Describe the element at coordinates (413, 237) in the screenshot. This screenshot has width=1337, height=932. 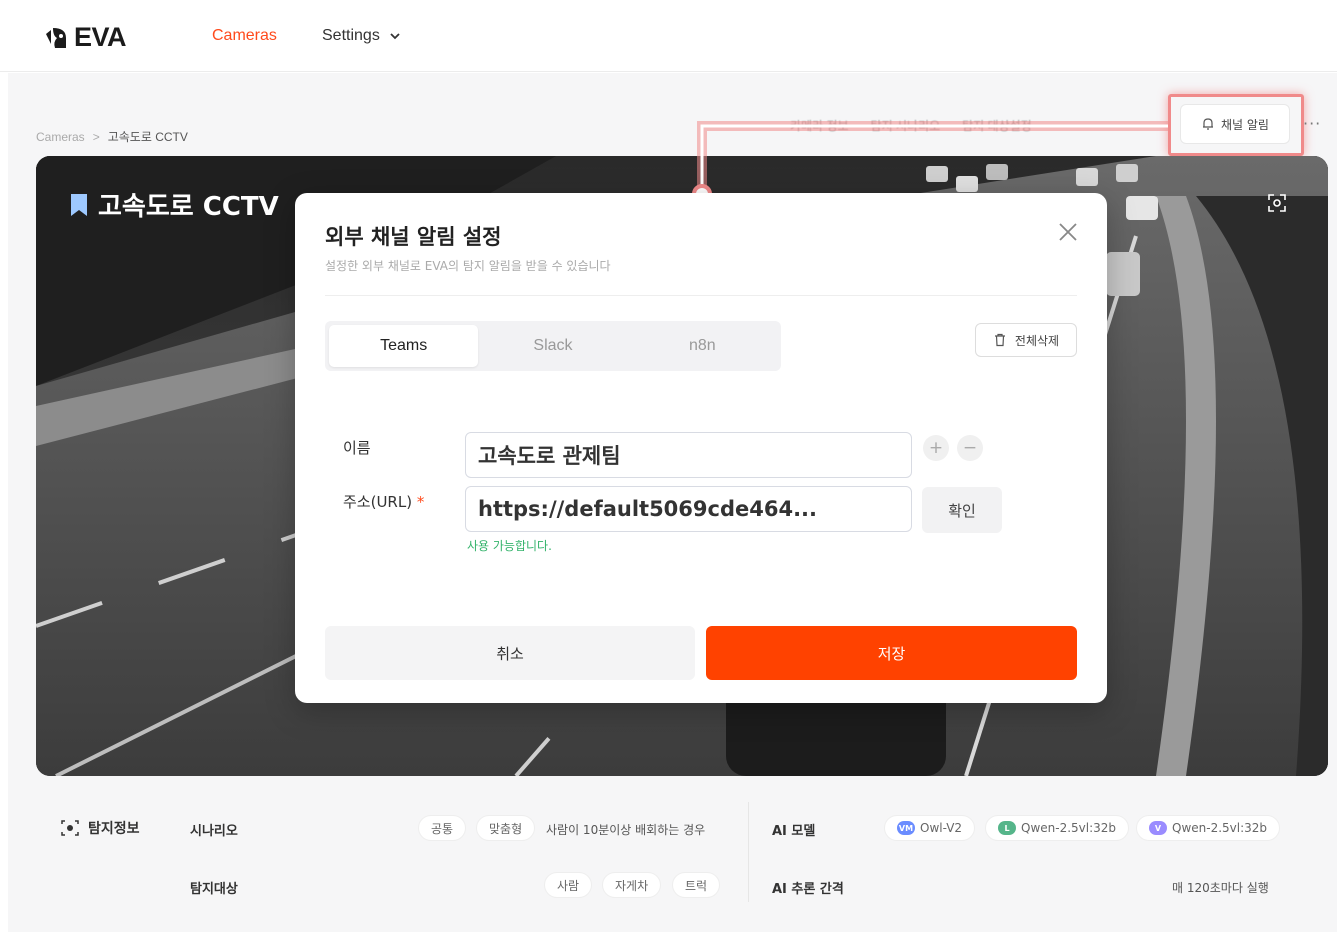
I see `modal-title: 외부 채널 알림 설정` at that location.